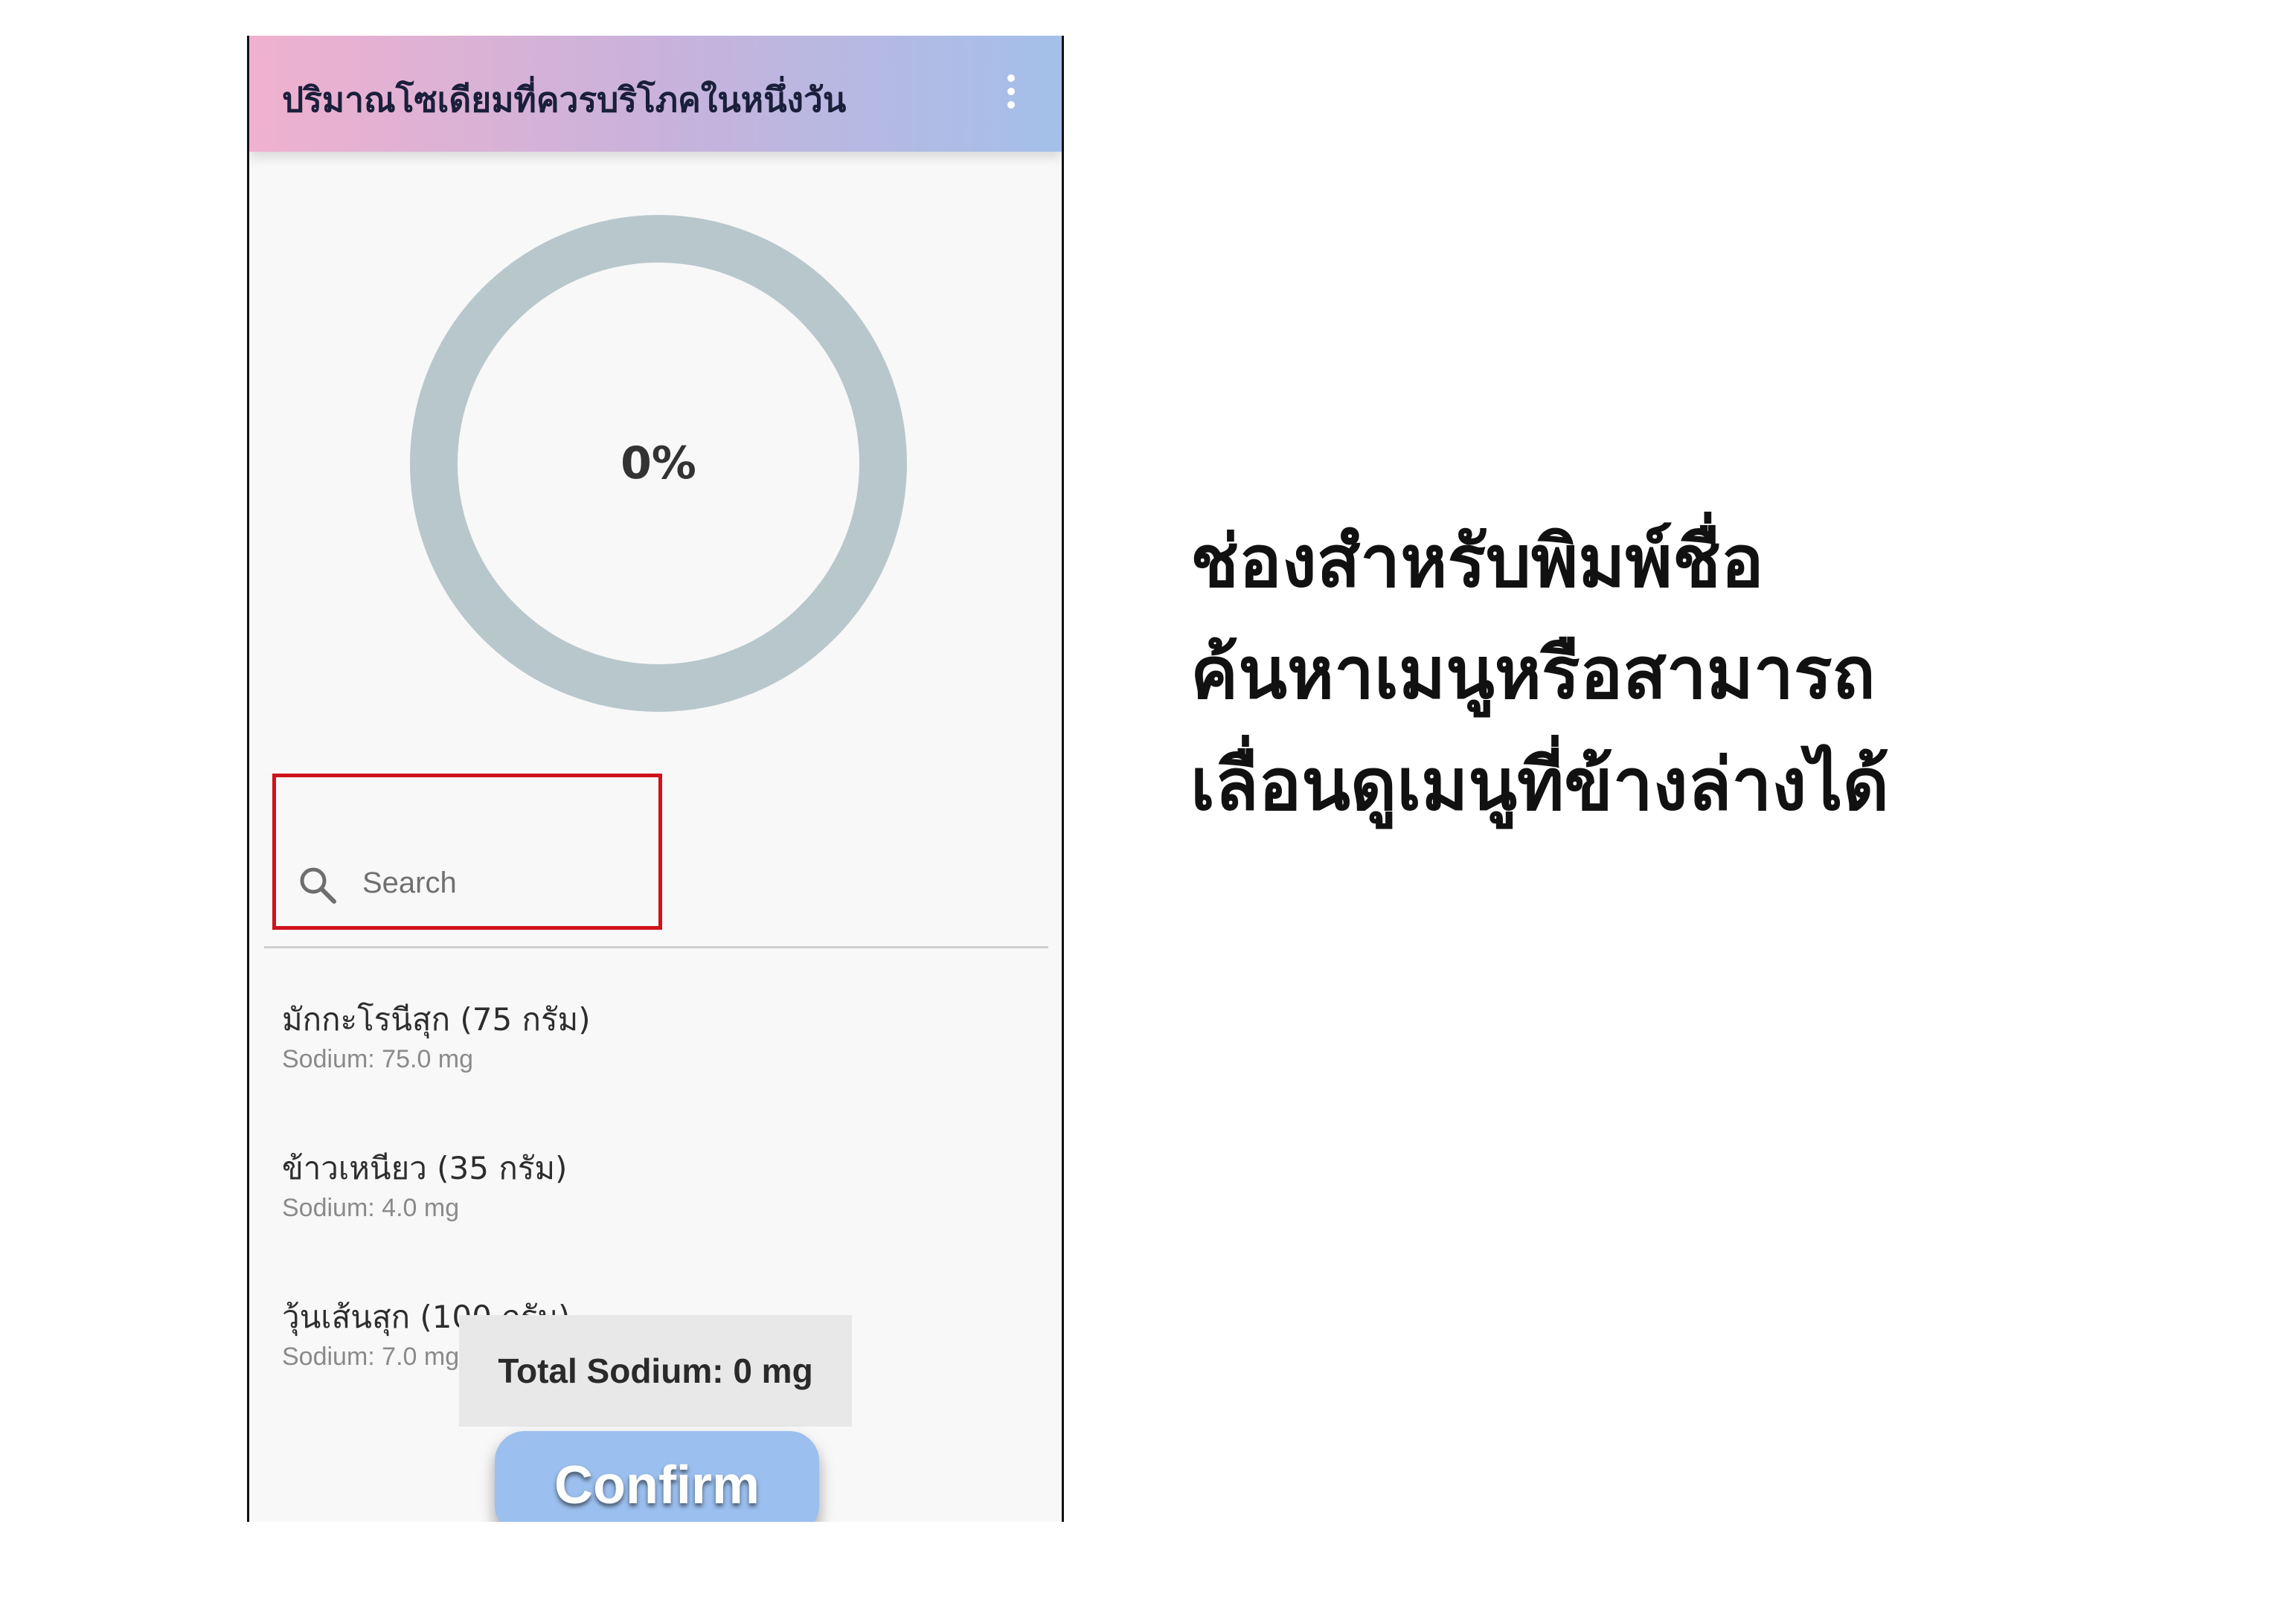  Describe the element at coordinates (1477, 561) in the screenshot. I see `annotation-line: ช่องสำหรับพิมพ์ชื่อ` at that location.